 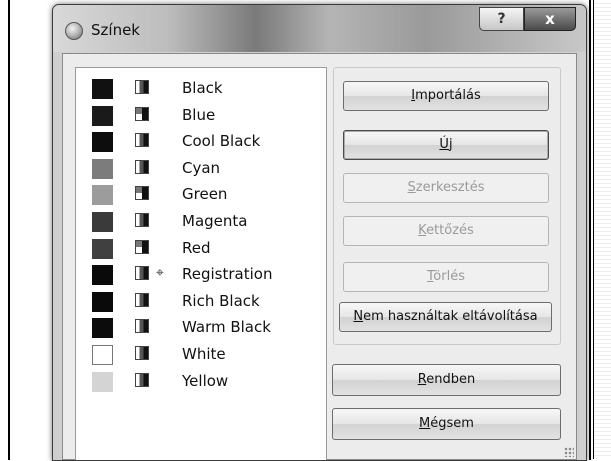 What do you see at coordinates (550, 19) in the screenshot?
I see `close-button: x` at bounding box center [550, 19].